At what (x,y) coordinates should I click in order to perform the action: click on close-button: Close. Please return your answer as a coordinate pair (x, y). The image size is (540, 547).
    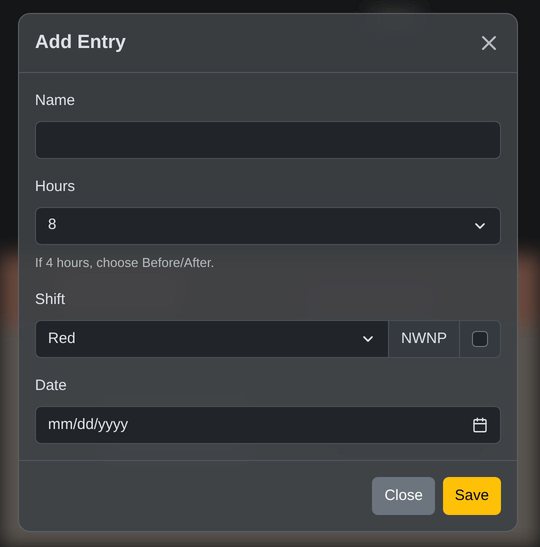
    Looking at the image, I should click on (403, 496).